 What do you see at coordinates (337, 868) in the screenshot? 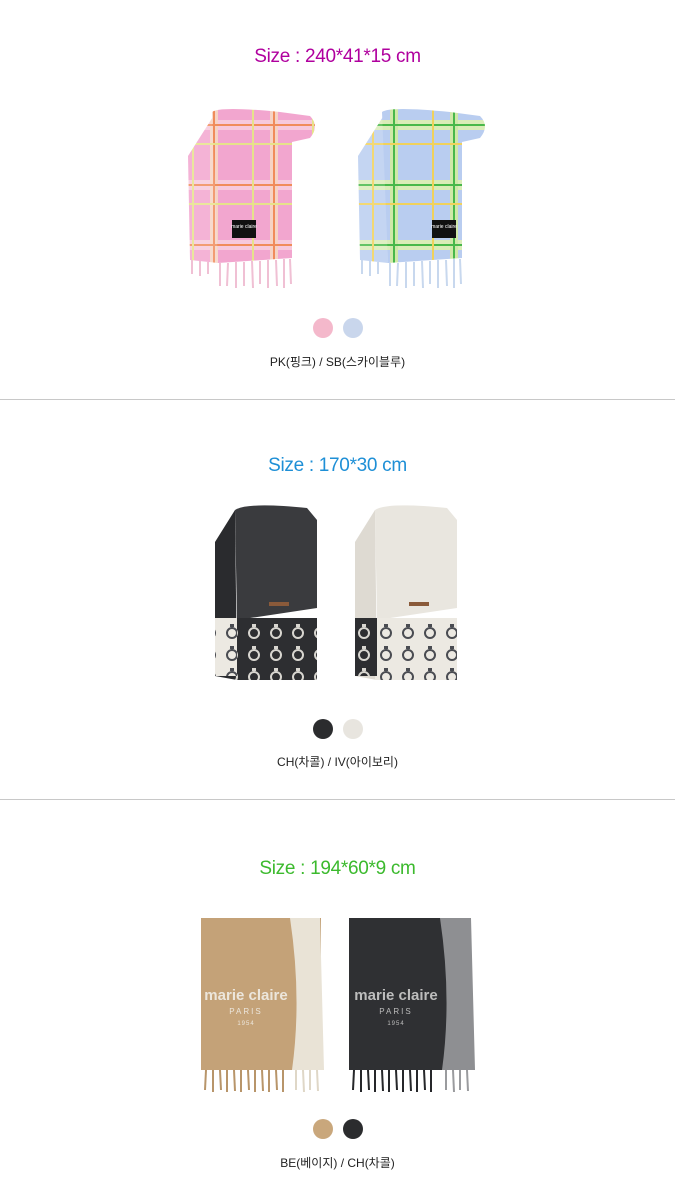
I see `size-title-3: Size : 194*60*9 cm` at bounding box center [337, 868].